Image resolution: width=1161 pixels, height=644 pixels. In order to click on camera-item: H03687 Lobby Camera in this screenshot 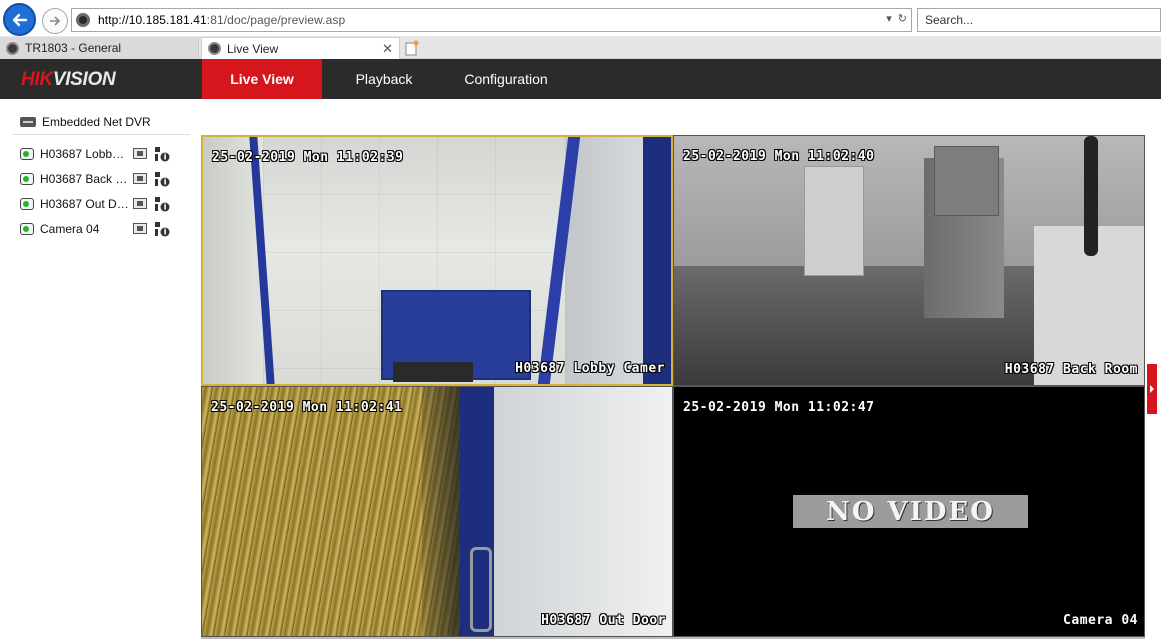, I will do `click(100, 153)`.